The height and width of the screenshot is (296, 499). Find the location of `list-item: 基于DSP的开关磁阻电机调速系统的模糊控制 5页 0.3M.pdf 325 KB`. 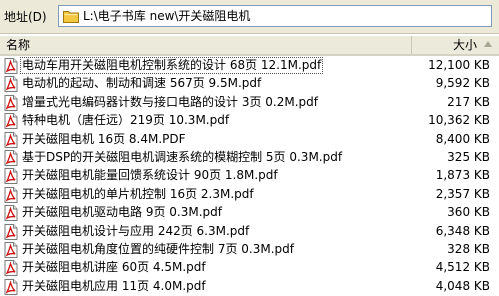

list-item: 基于DSP的开关磁阻电机调速系统的模糊控制 5页 0.3M.pdf 325 KB is located at coordinates (249, 158).